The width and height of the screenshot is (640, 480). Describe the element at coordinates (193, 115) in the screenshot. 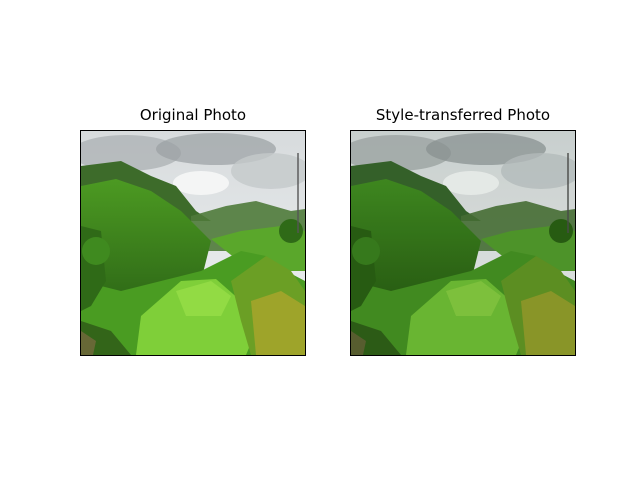

I see `original-photo-title: Original Photo` at that location.